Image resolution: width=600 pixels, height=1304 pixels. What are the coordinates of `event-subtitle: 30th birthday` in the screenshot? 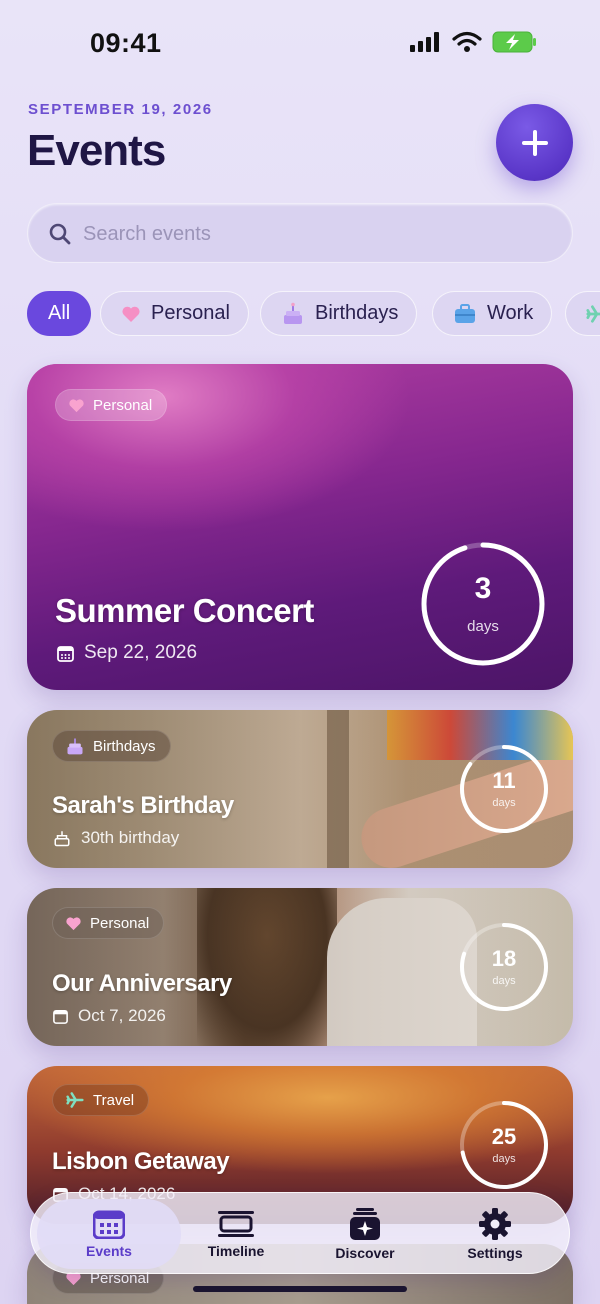 It's located at (116, 838).